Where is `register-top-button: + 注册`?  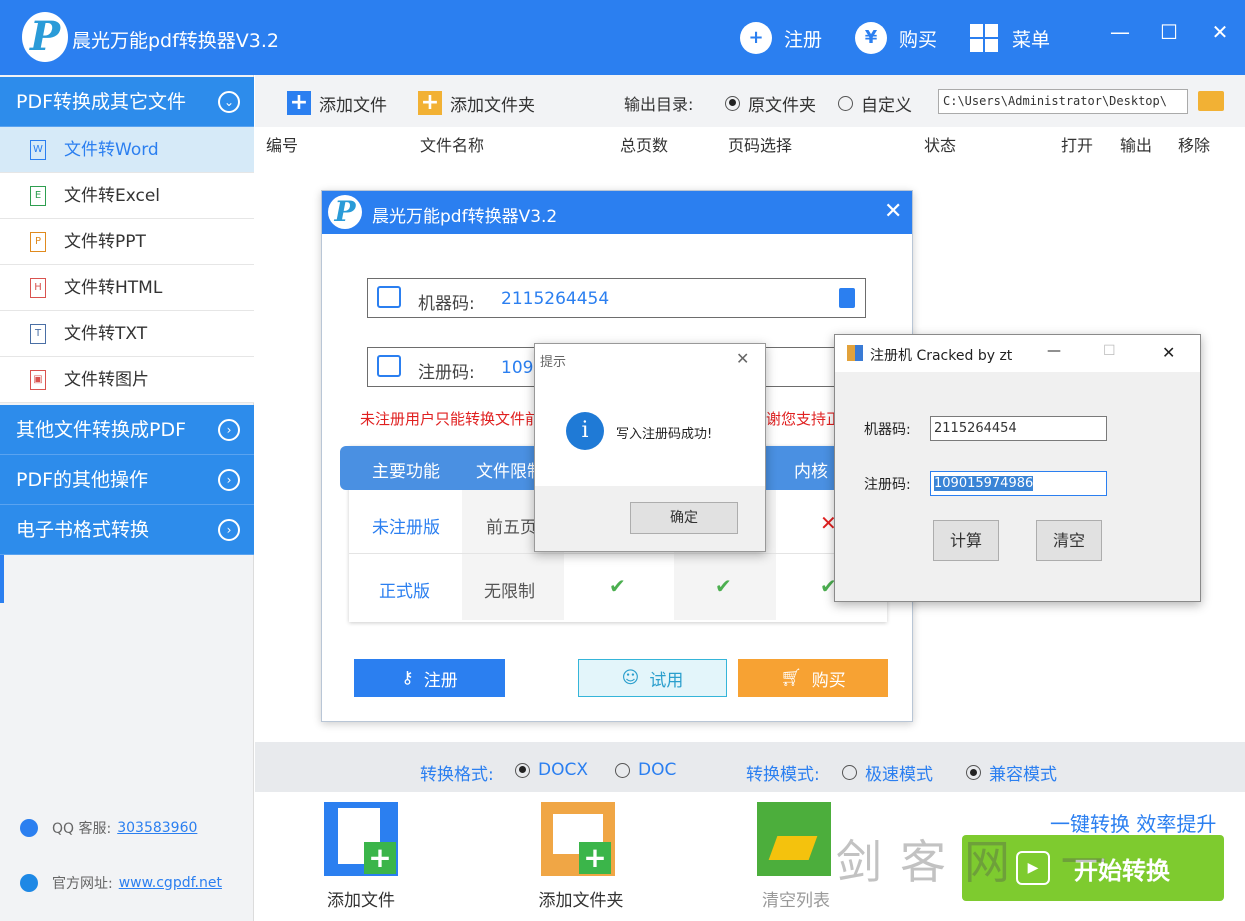 register-top-button: + 注册 is located at coordinates (781, 38).